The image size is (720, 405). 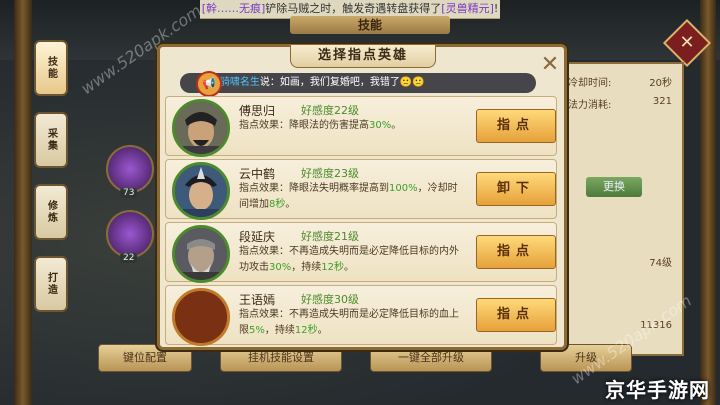 I want to click on hero-name: 云中鹤, so click(x=257, y=174).